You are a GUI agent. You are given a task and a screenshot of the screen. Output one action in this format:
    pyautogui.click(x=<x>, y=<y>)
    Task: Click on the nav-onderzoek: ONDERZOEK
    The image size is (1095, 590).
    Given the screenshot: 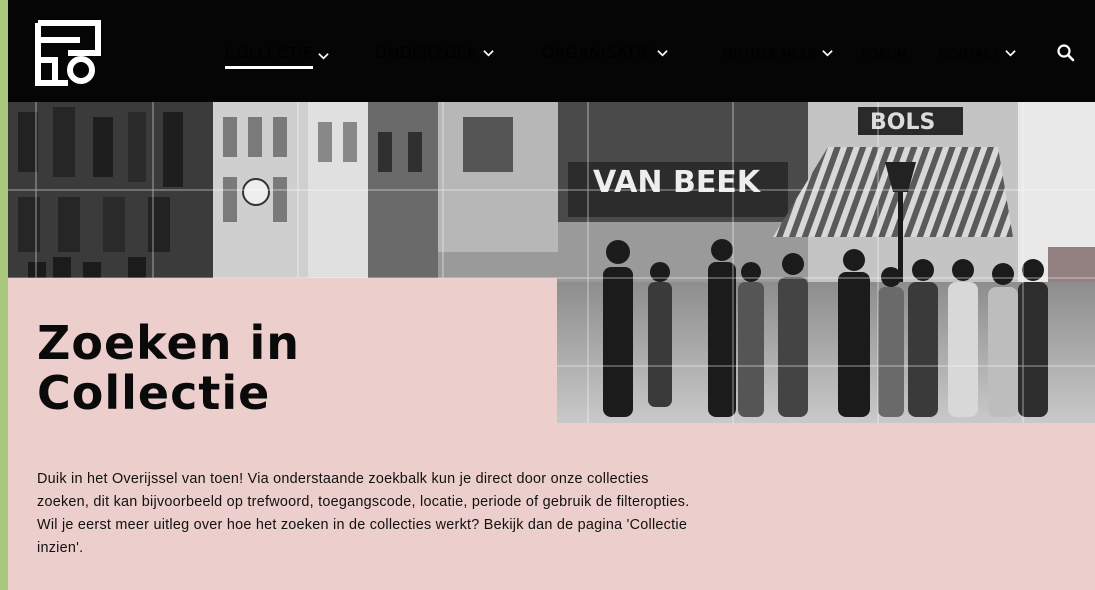 What is the action you would take?
    pyautogui.click(x=434, y=53)
    